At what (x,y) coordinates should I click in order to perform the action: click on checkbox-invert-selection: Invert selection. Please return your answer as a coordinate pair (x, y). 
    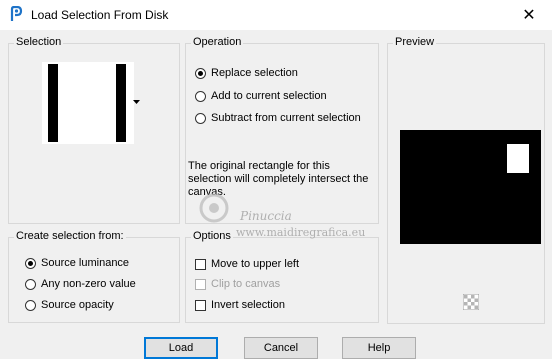
    Looking at the image, I should click on (240, 305).